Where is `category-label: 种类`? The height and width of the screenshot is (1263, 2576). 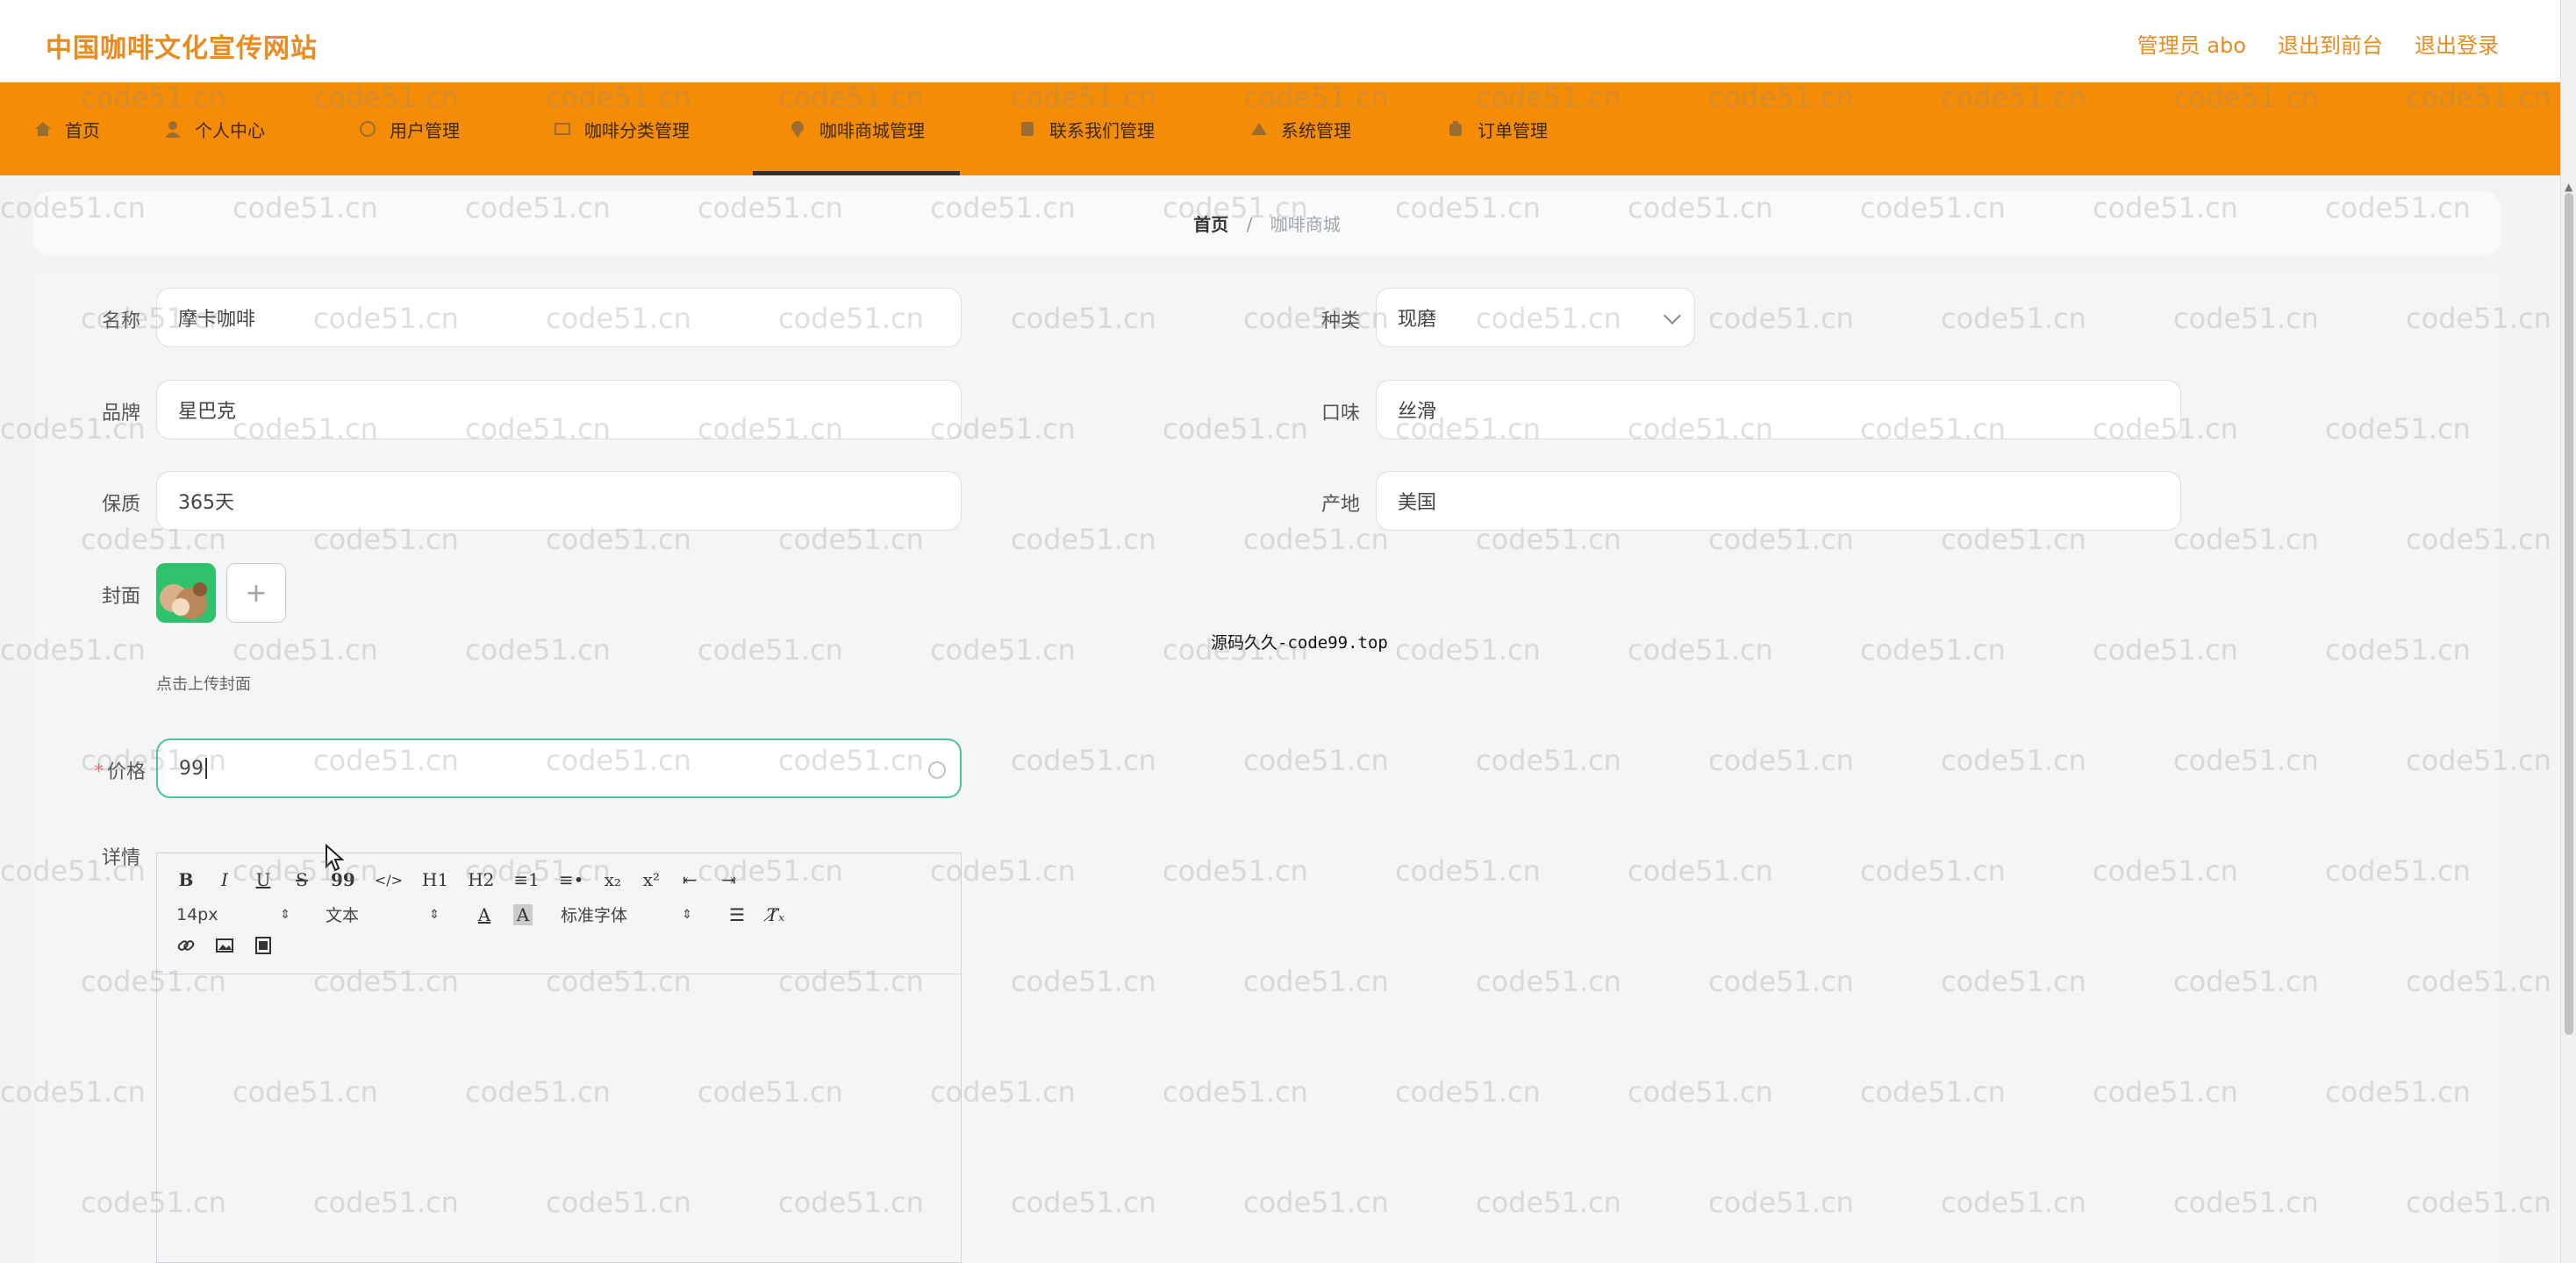
category-label: 种类 is located at coordinates (1340, 321).